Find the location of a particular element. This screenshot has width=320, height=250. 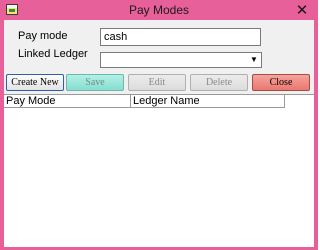

linked-ledger-label: Linked Ledger is located at coordinates (53, 54).